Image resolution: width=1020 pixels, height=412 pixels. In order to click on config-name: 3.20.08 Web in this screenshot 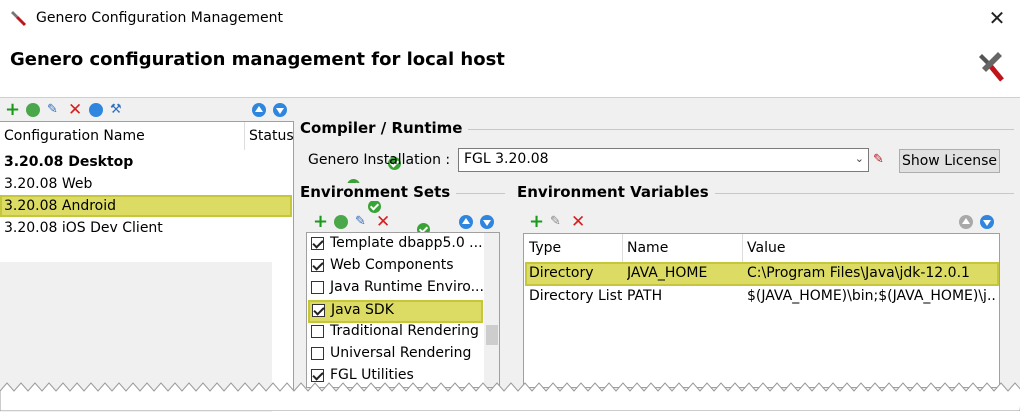, I will do `click(48, 184)`.